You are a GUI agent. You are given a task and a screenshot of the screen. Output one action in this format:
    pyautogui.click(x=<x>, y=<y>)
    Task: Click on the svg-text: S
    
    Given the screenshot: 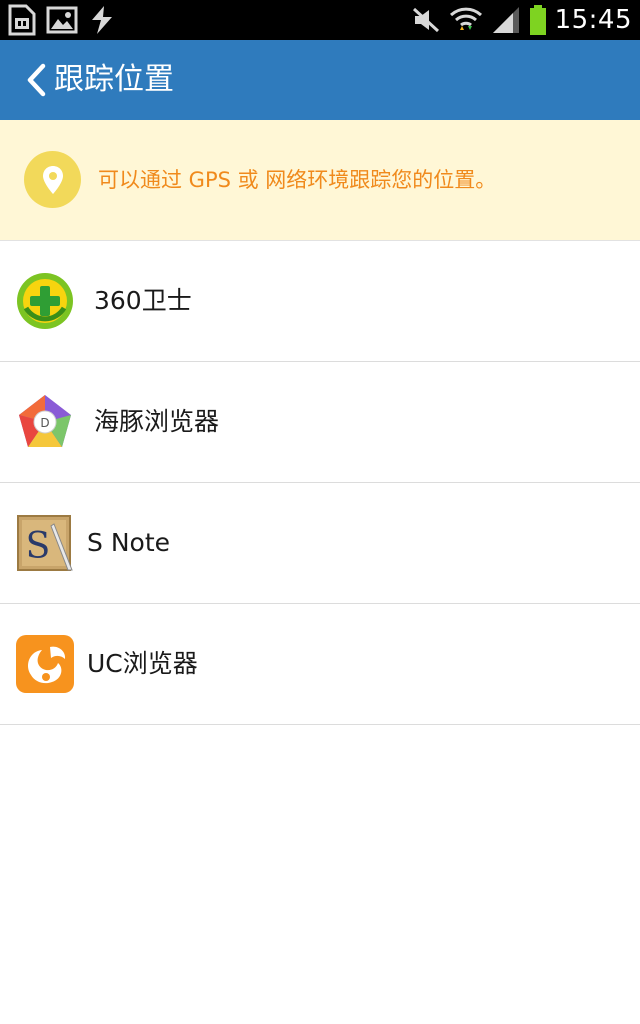 What is the action you would take?
    pyautogui.click(x=38, y=546)
    